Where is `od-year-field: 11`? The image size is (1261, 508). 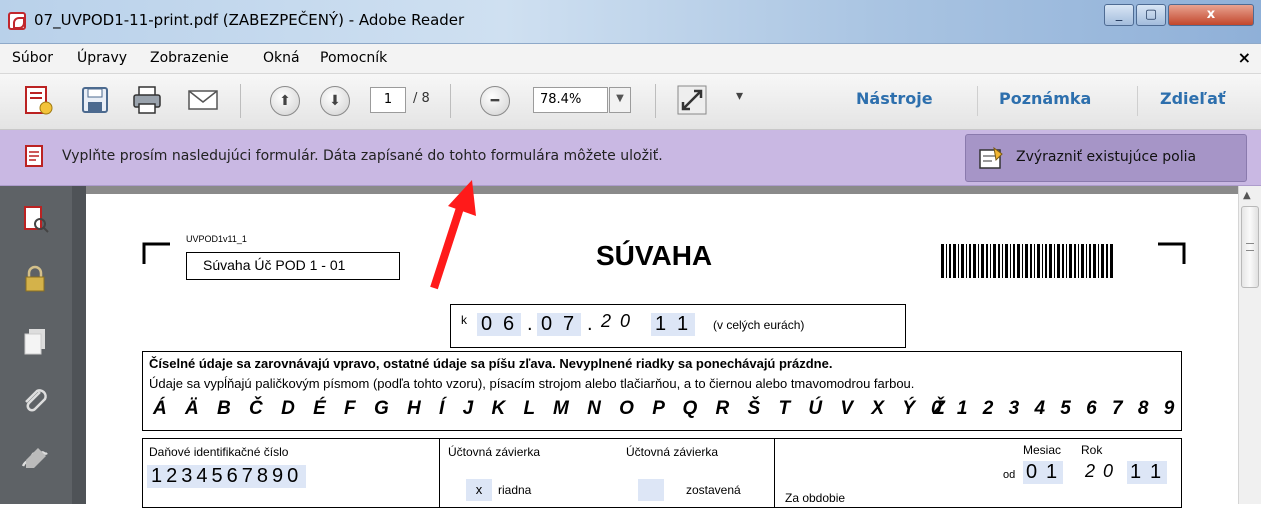
od-year-field: 11 is located at coordinates (1147, 472).